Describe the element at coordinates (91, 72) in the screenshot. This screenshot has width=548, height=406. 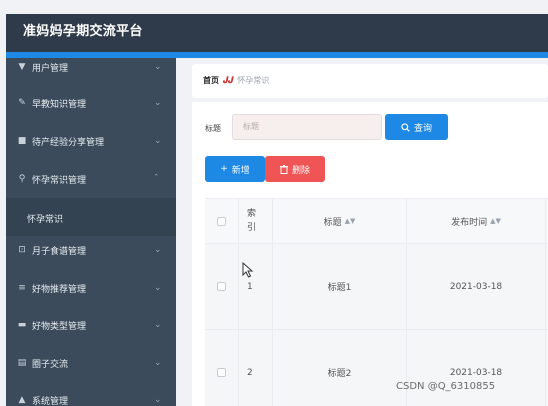
I see `sidebar-item-user-management: ▼ 用户管理 ⌄` at that location.